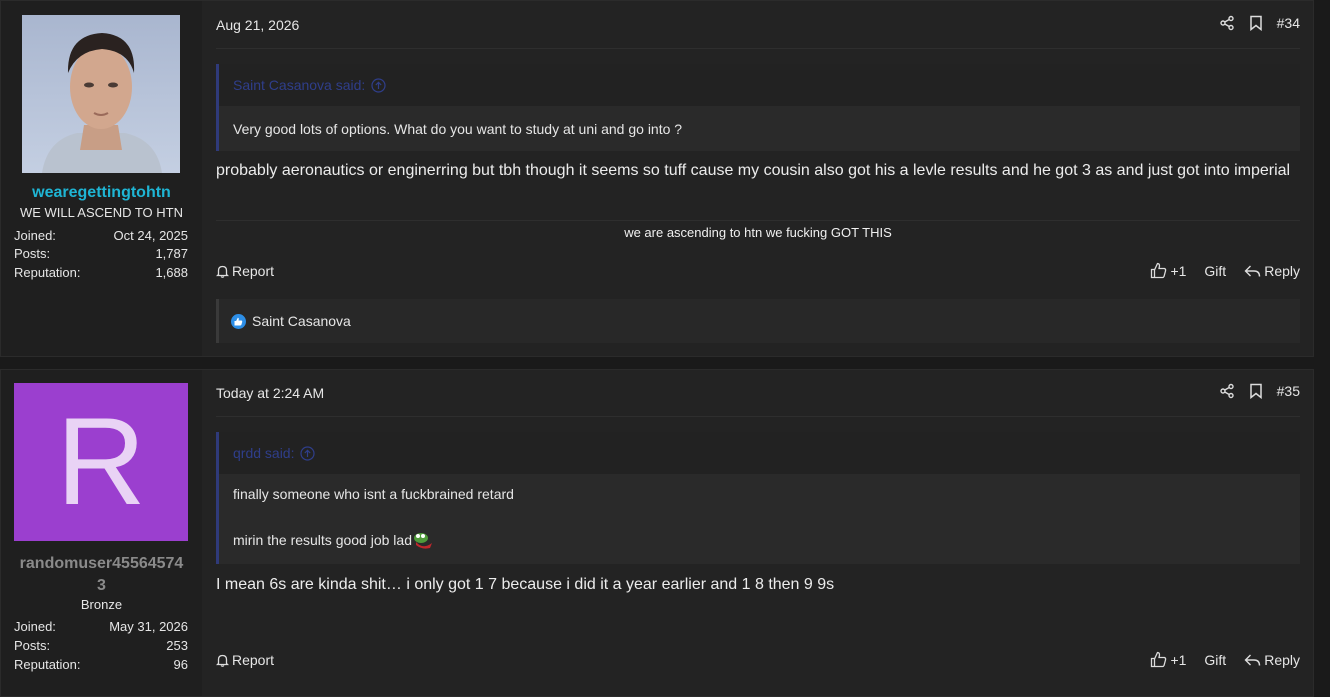 The width and height of the screenshot is (1330, 697). Describe the element at coordinates (263, 453) in the screenshot. I see `quote-author: qrdd said:` at that location.